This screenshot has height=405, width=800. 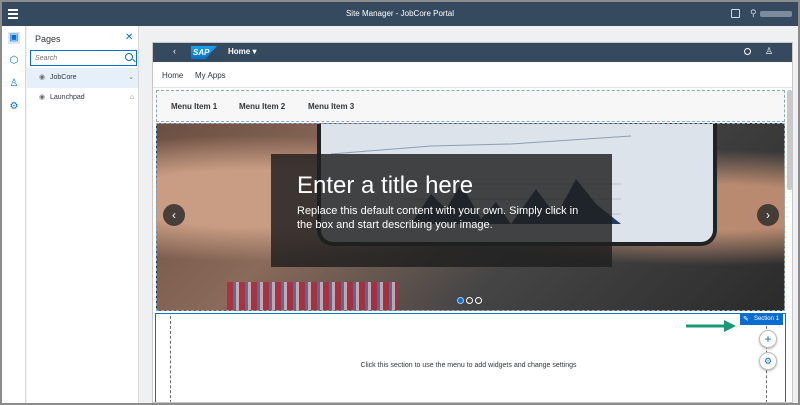 I want to click on window-title: Site Manager - JobCore Portal, so click(x=400, y=13).